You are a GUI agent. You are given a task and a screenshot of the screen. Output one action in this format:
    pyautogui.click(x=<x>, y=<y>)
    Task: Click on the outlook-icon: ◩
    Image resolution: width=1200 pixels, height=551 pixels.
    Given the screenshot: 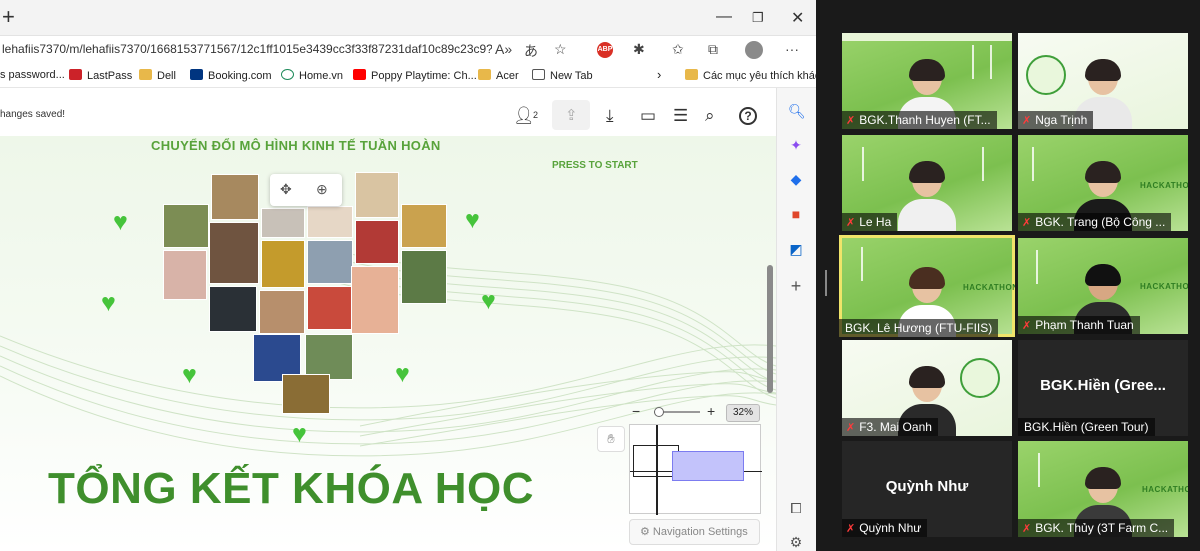 What is the action you would take?
    pyautogui.click(x=796, y=249)
    